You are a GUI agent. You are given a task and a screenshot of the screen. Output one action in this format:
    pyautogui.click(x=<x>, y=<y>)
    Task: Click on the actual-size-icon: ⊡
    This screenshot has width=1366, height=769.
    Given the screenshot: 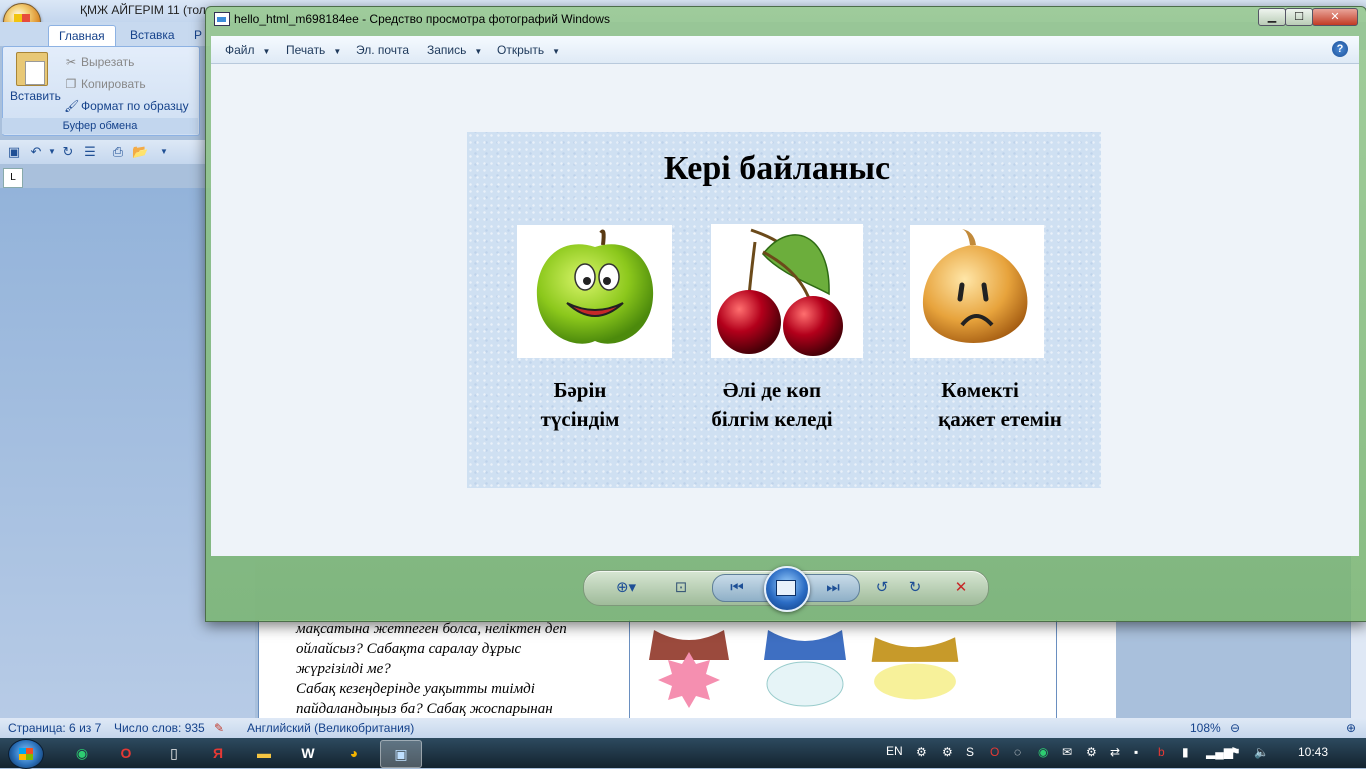 What is the action you would take?
    pyautogui.click(x=681, y=588)
    